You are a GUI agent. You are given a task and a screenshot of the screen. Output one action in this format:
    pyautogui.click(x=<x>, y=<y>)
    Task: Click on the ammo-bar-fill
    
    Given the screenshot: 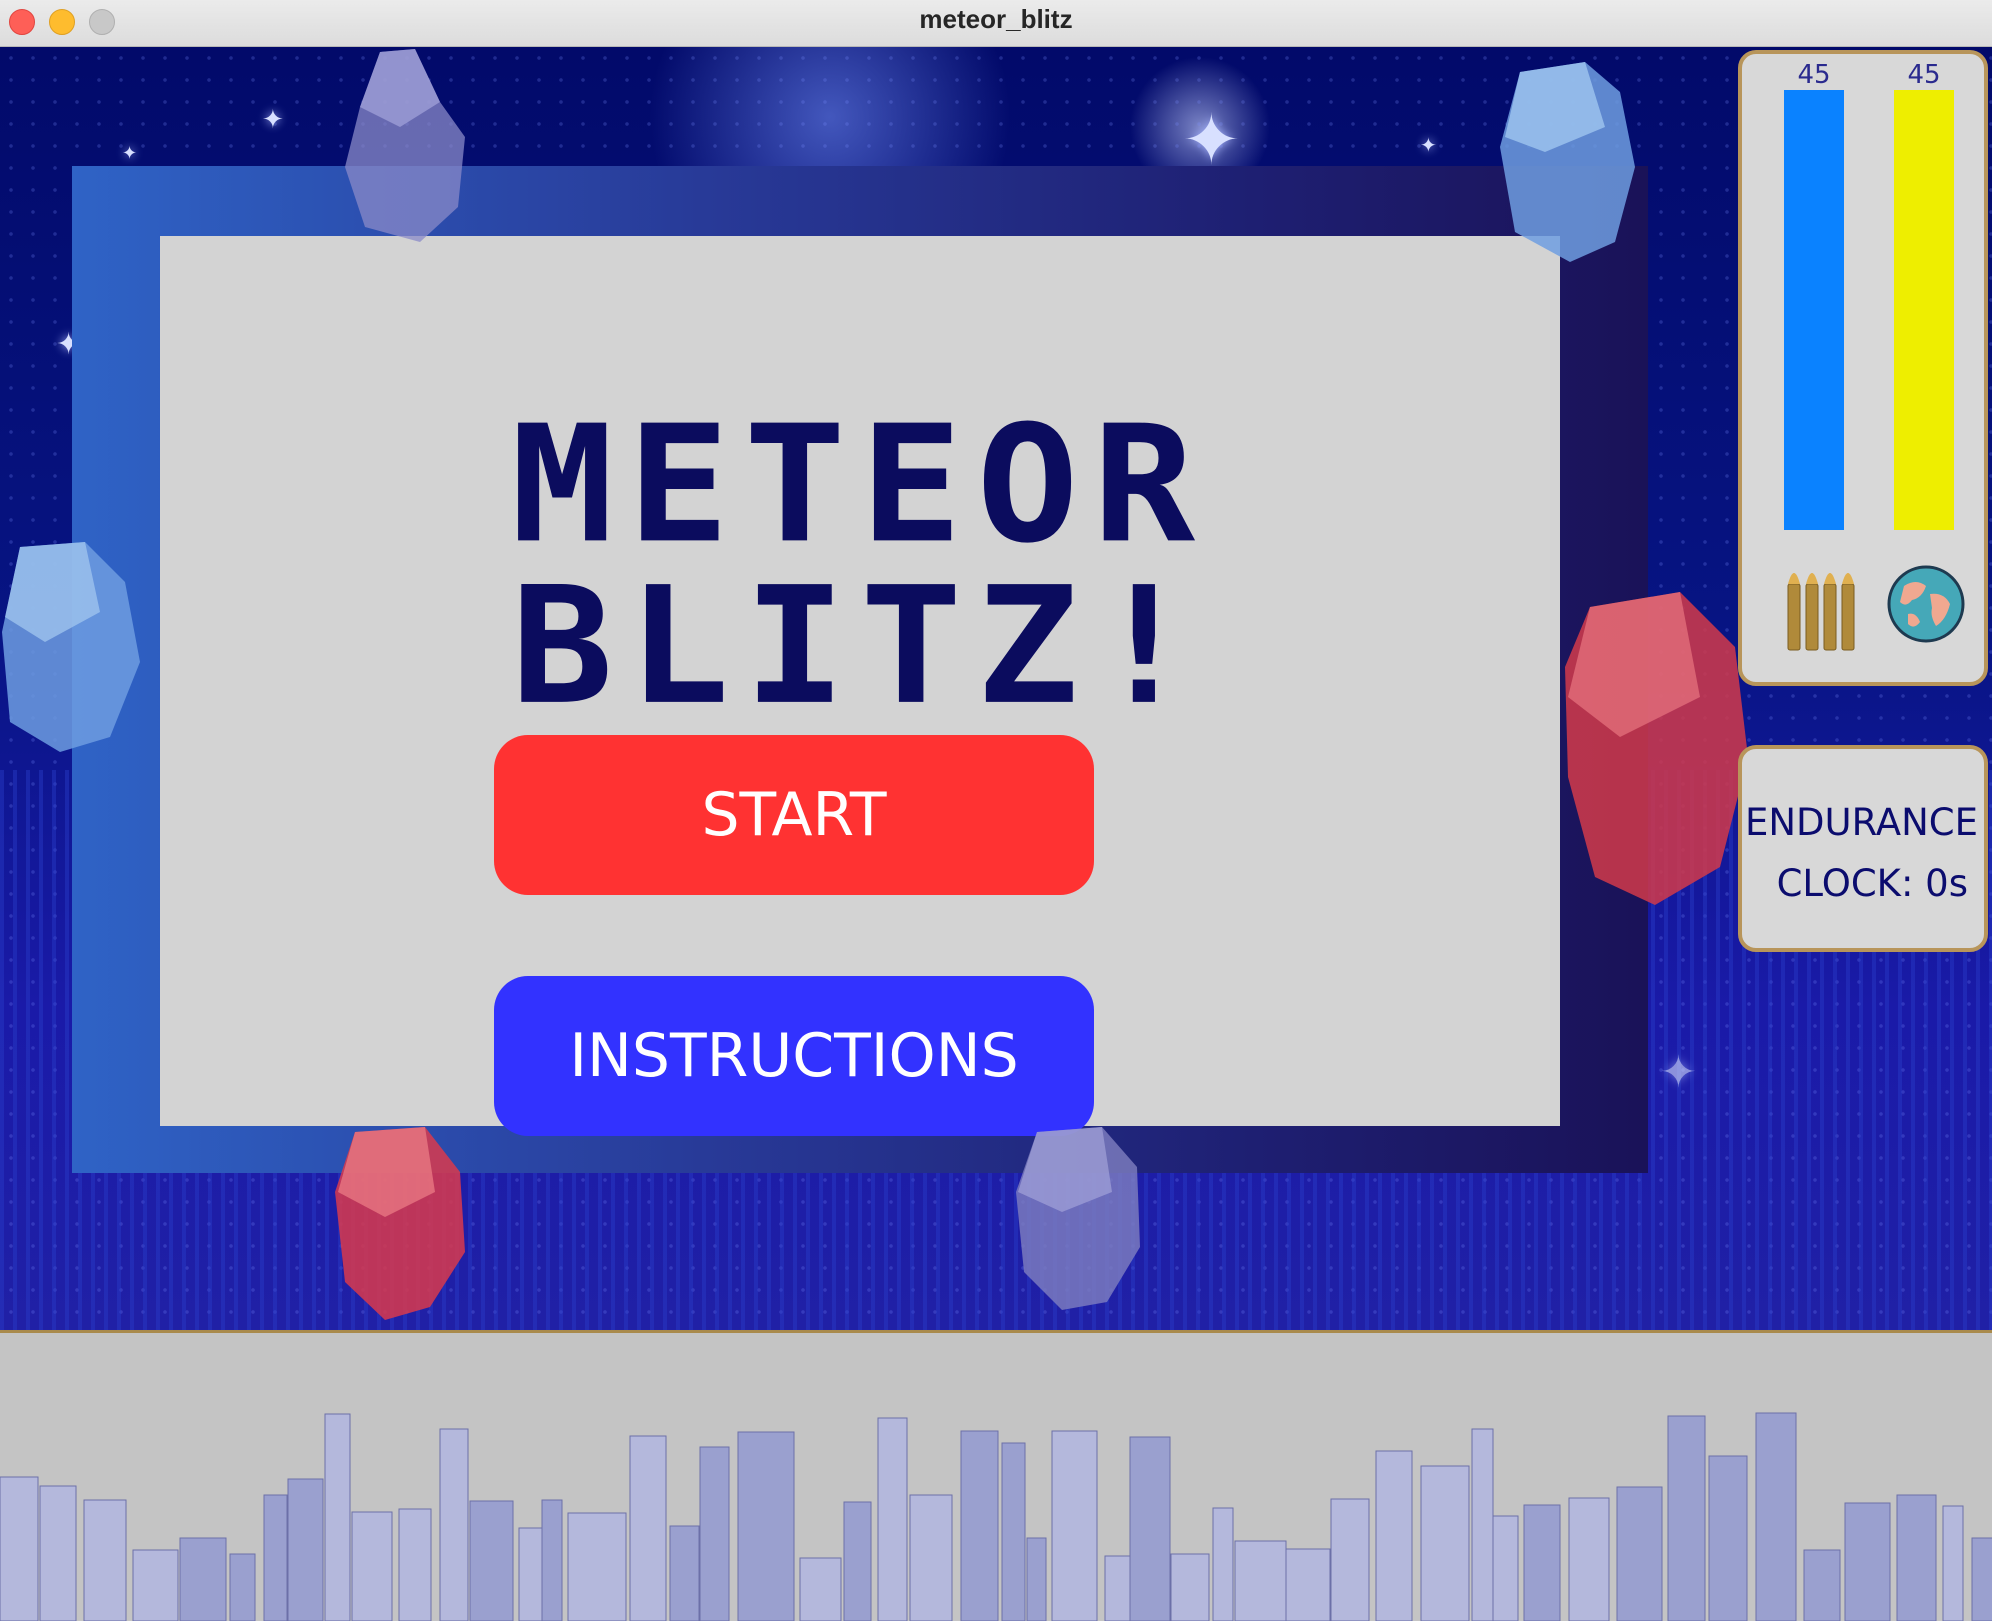 What is the action you would take?
    pyautogui.click(x=1814, y=310)
    